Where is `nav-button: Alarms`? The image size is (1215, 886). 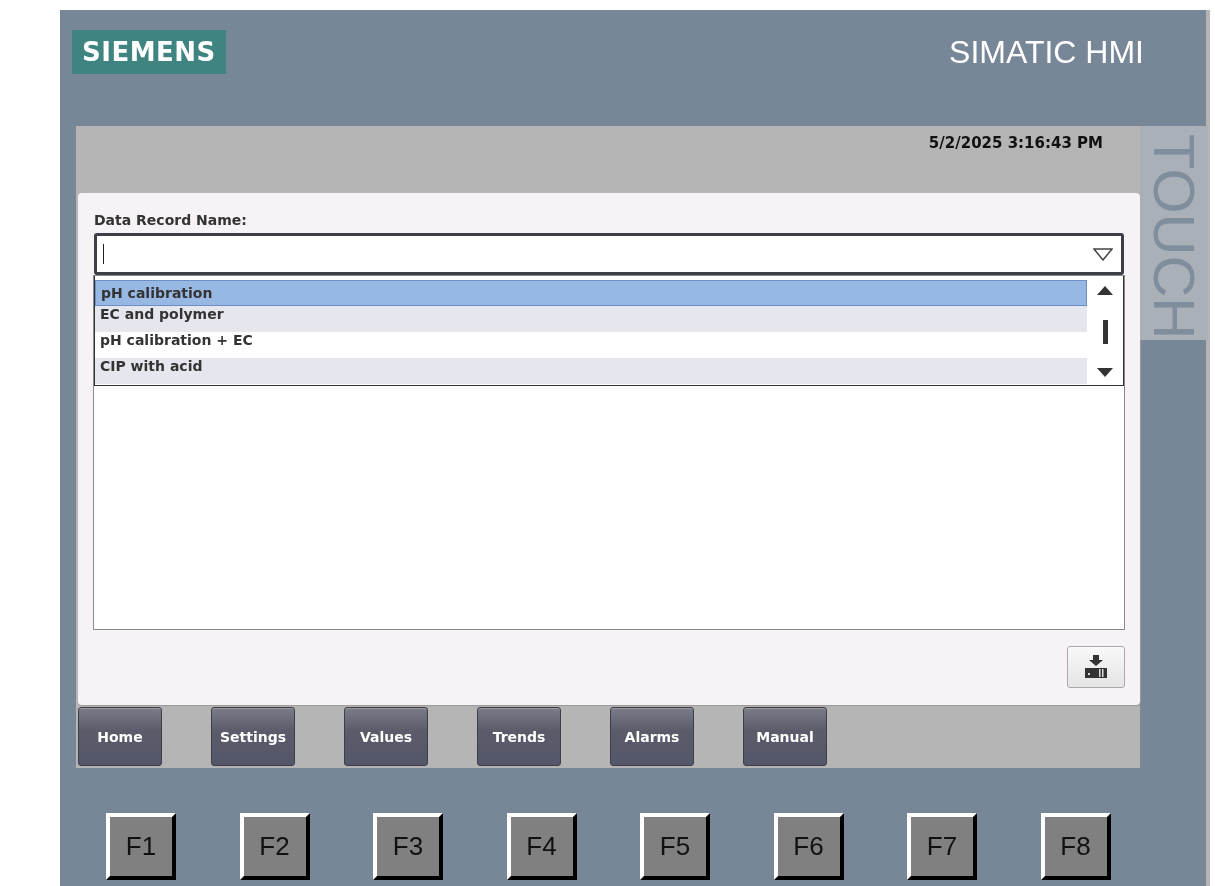
nav-button: Alarms is located at coordinates (652, 736).